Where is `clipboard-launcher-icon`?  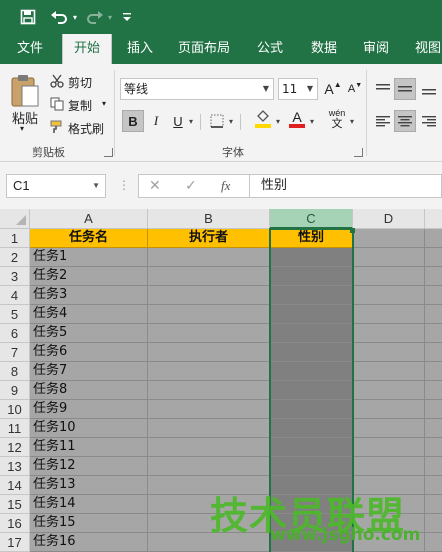 clipboard-launcher-icon is located at coordinates (108, 152).